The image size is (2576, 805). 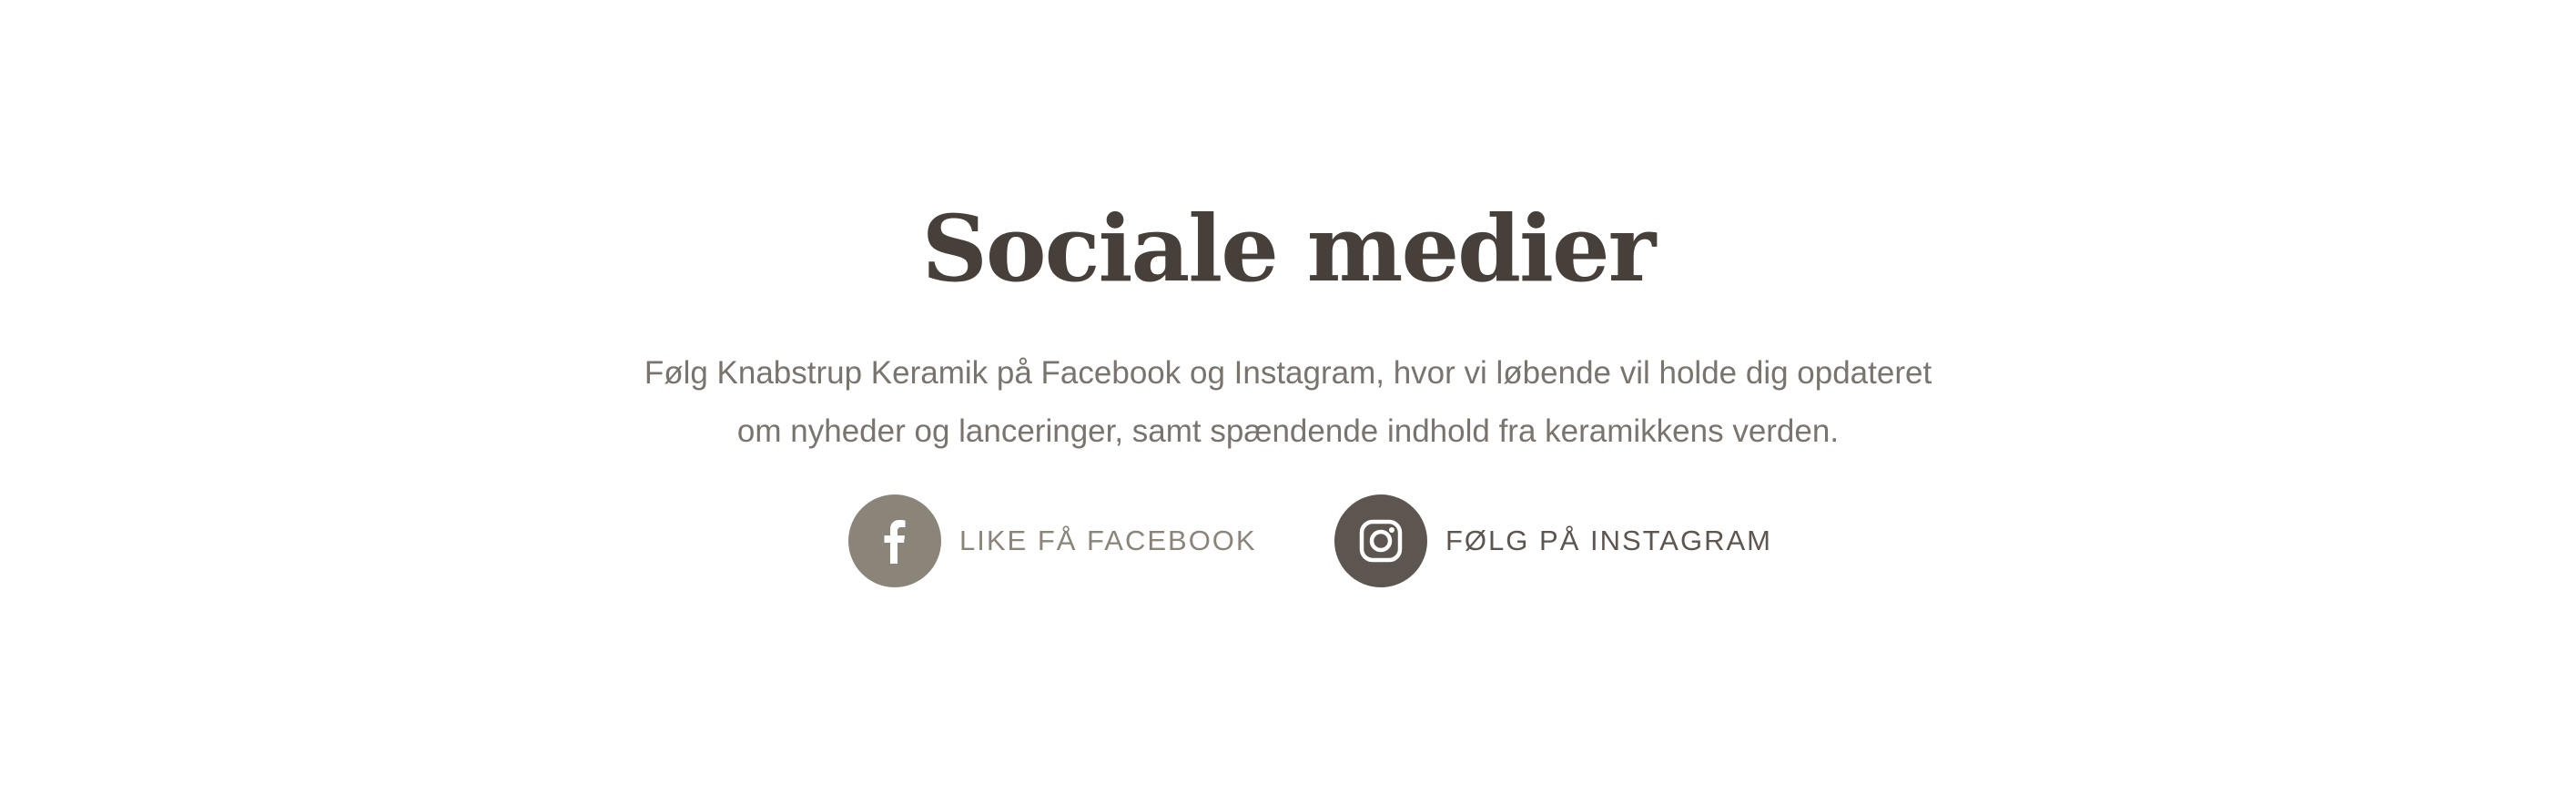 What do you see at coordinates (894, 540) in the screenshot?
I see `facebook-icon` at bounding box center [894, 540].